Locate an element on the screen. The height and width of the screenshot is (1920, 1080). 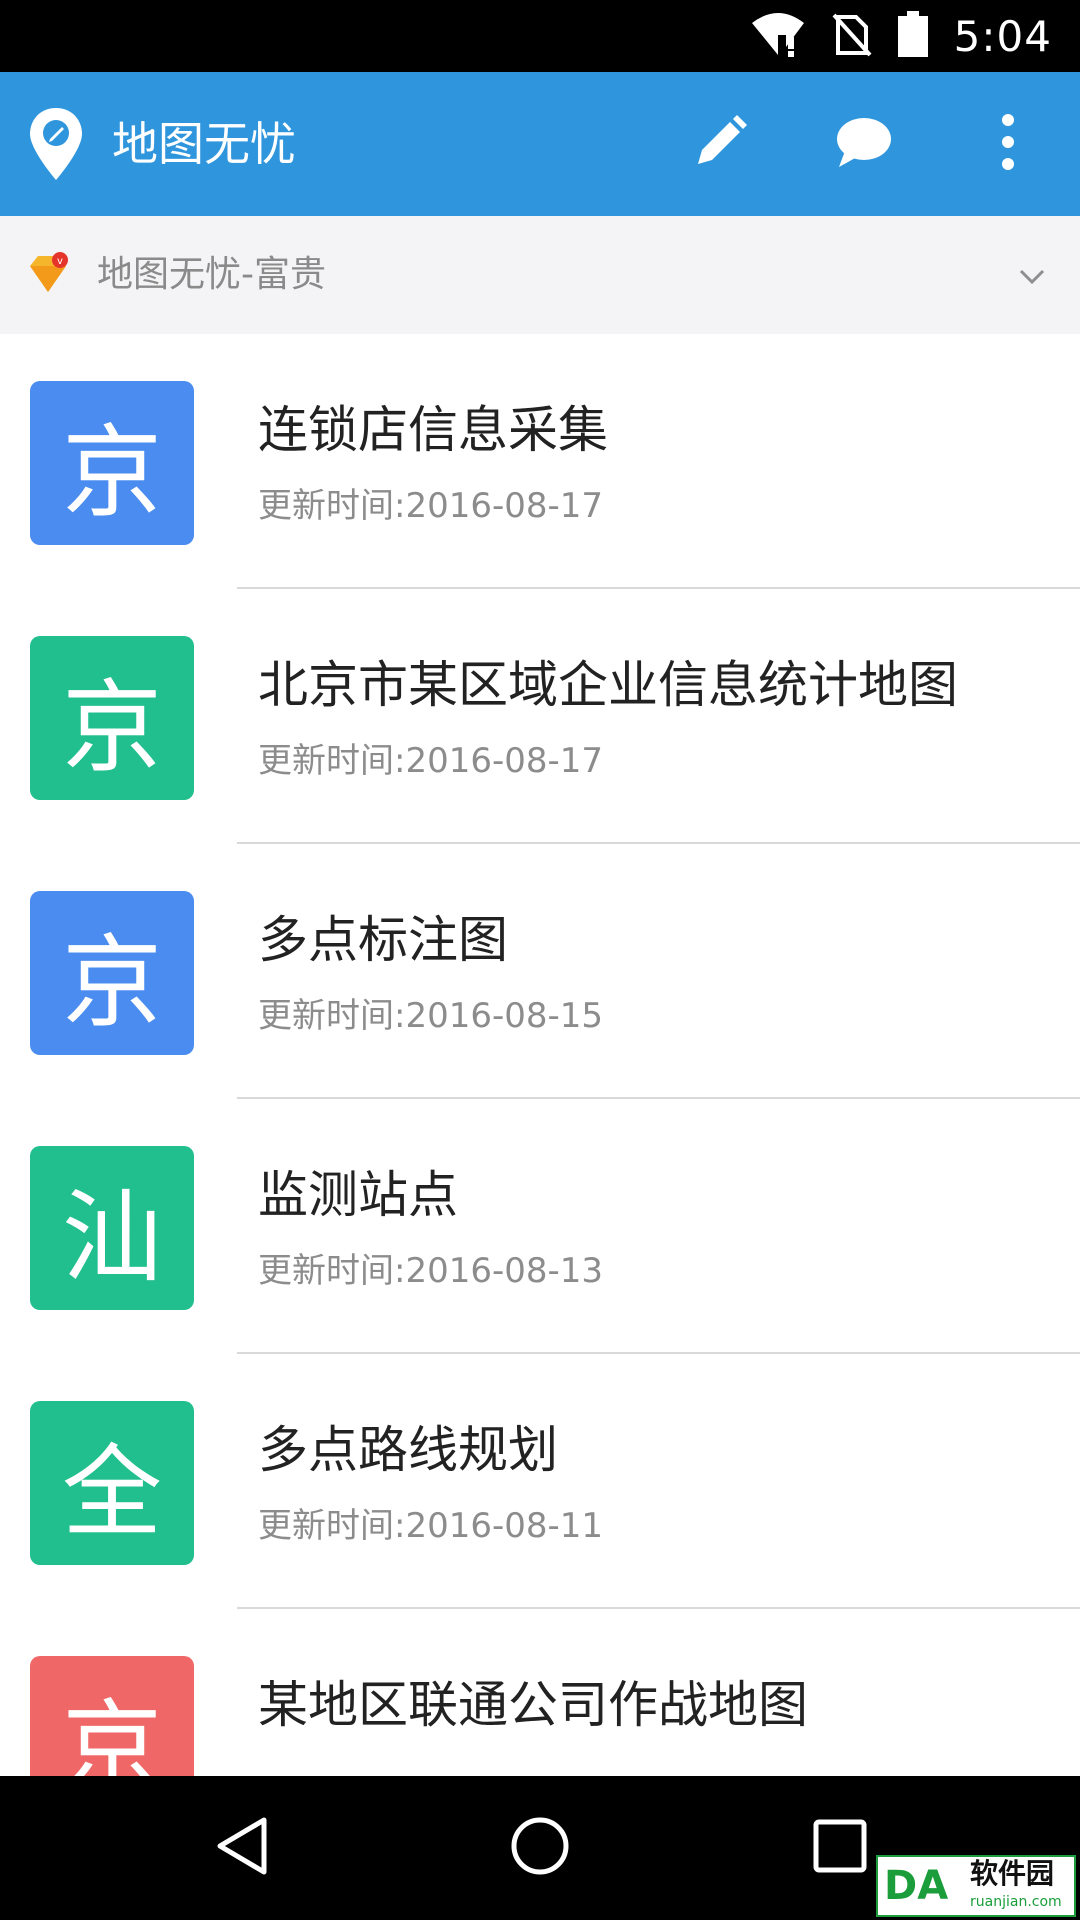
map-avatar: 汕 is located at coordinates (112, 1228).